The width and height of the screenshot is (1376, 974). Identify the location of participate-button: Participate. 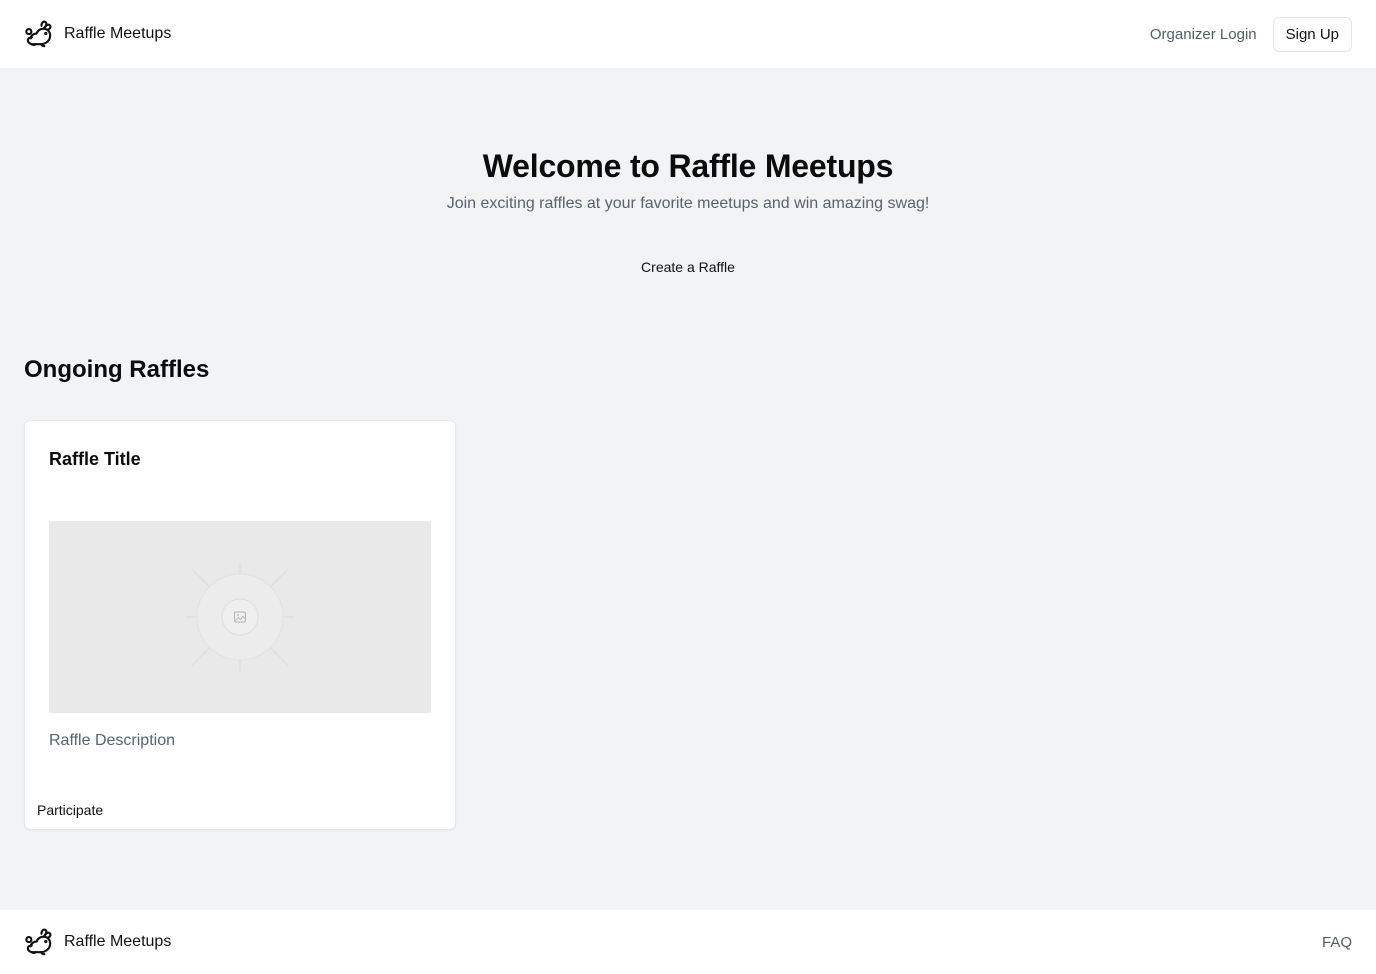
(70, 810).